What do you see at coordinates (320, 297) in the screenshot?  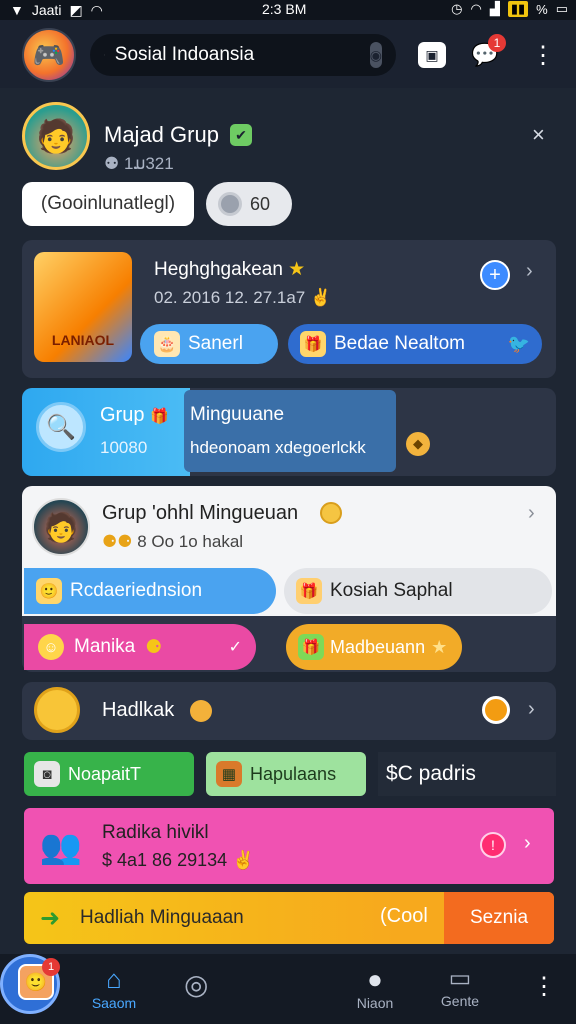 I see `thumbs-icon: ✌` at bounding box center [320, 297].